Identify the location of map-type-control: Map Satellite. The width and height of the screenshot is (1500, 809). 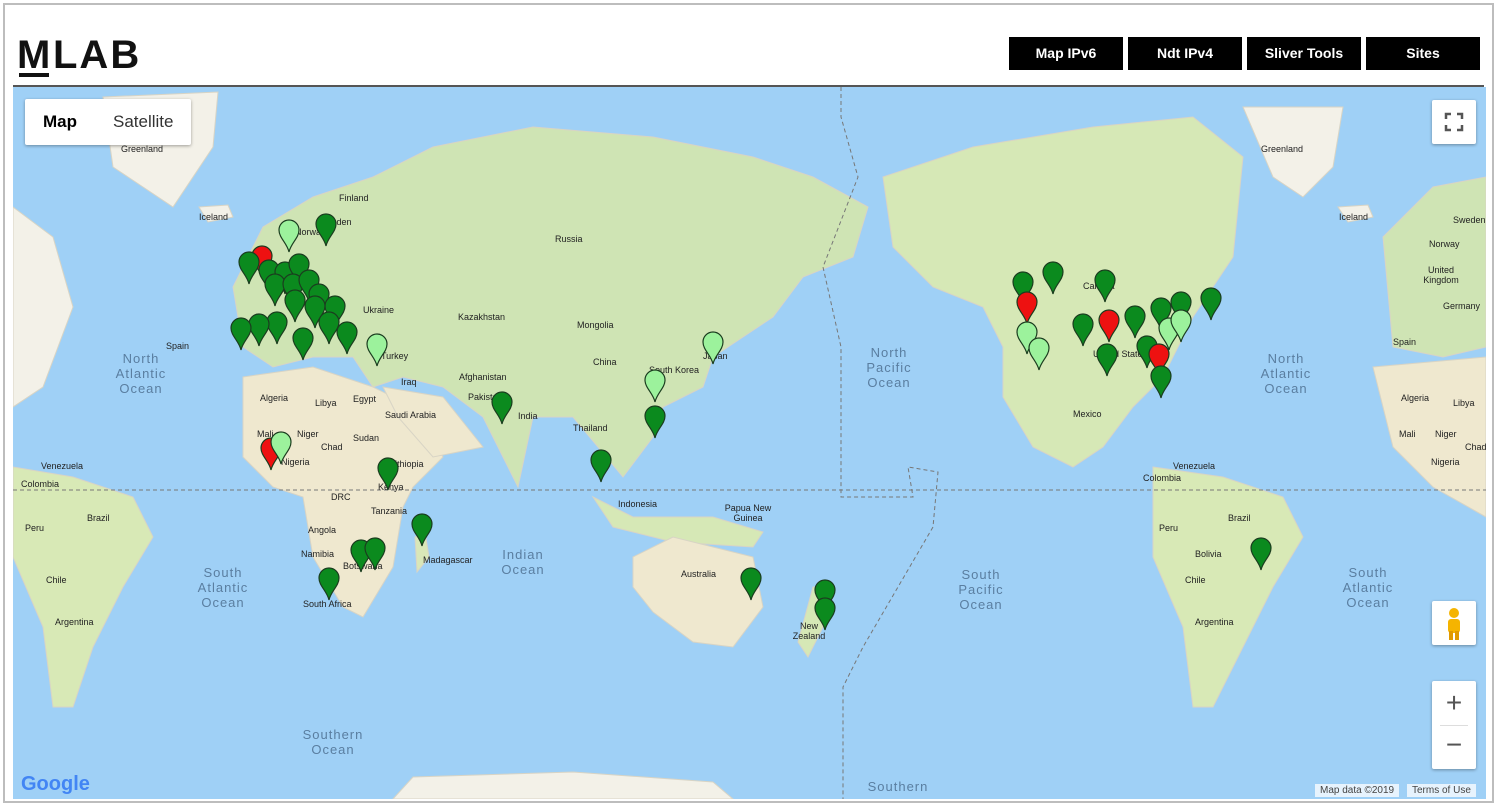
(108, 122).